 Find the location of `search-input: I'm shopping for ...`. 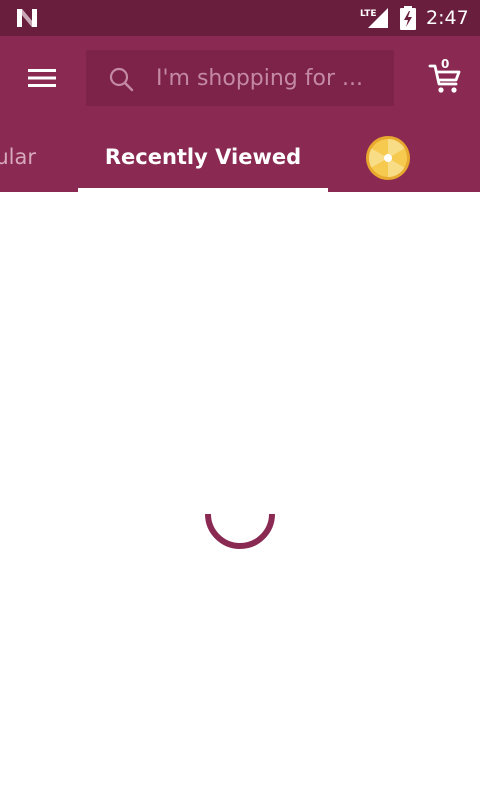

search-input: I'm shopping for ... is located at coordinates (272, 79).